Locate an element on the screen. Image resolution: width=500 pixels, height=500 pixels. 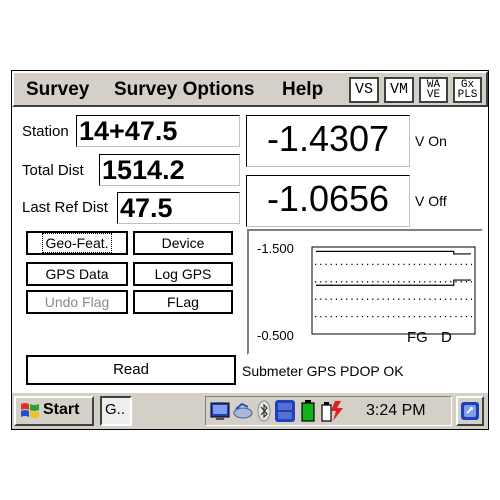
bluetooth-icon is located at coordinates (264, 411).